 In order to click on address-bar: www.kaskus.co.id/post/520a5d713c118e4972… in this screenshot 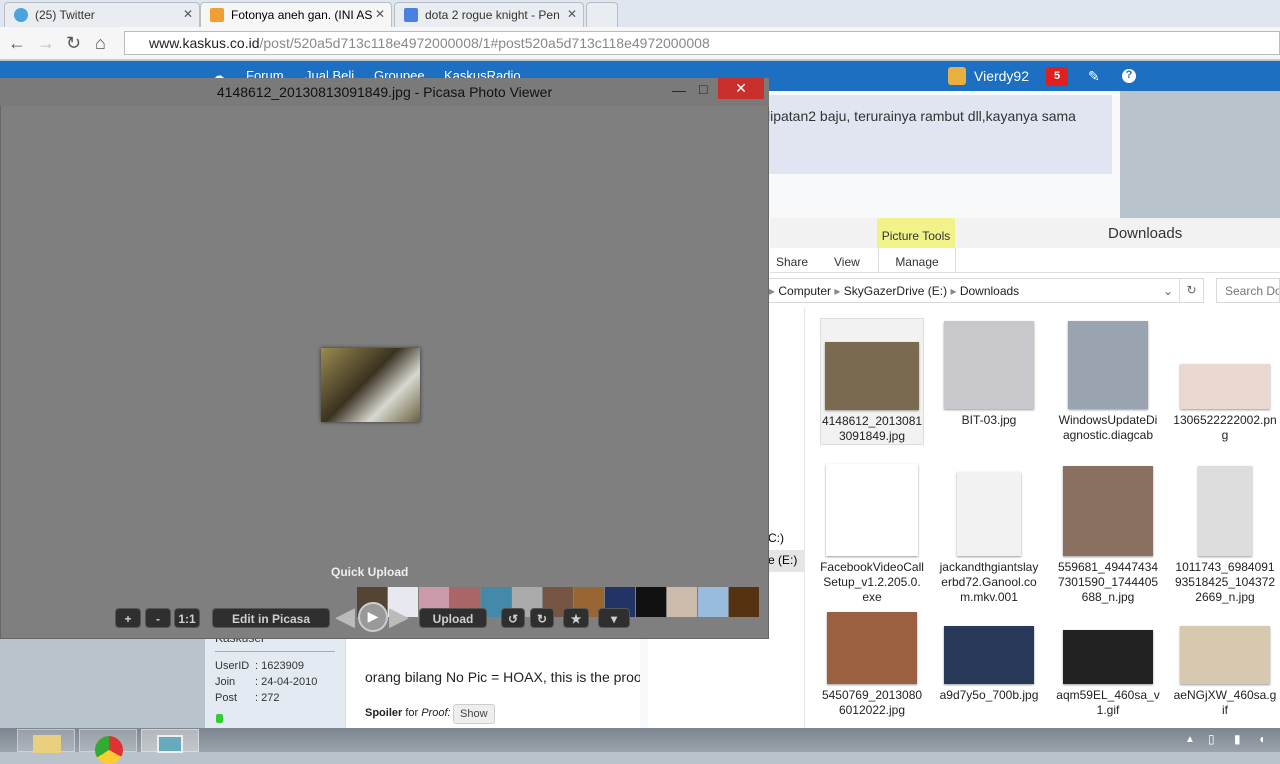, I will do `click(702, 43)`.